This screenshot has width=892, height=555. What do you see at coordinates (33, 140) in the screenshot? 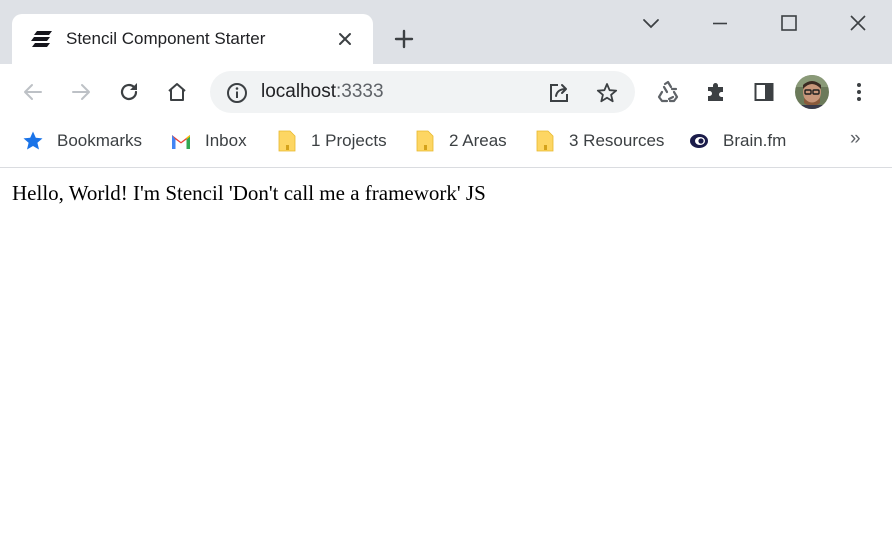
I see `star-icon` at bounding box center [33, 140].